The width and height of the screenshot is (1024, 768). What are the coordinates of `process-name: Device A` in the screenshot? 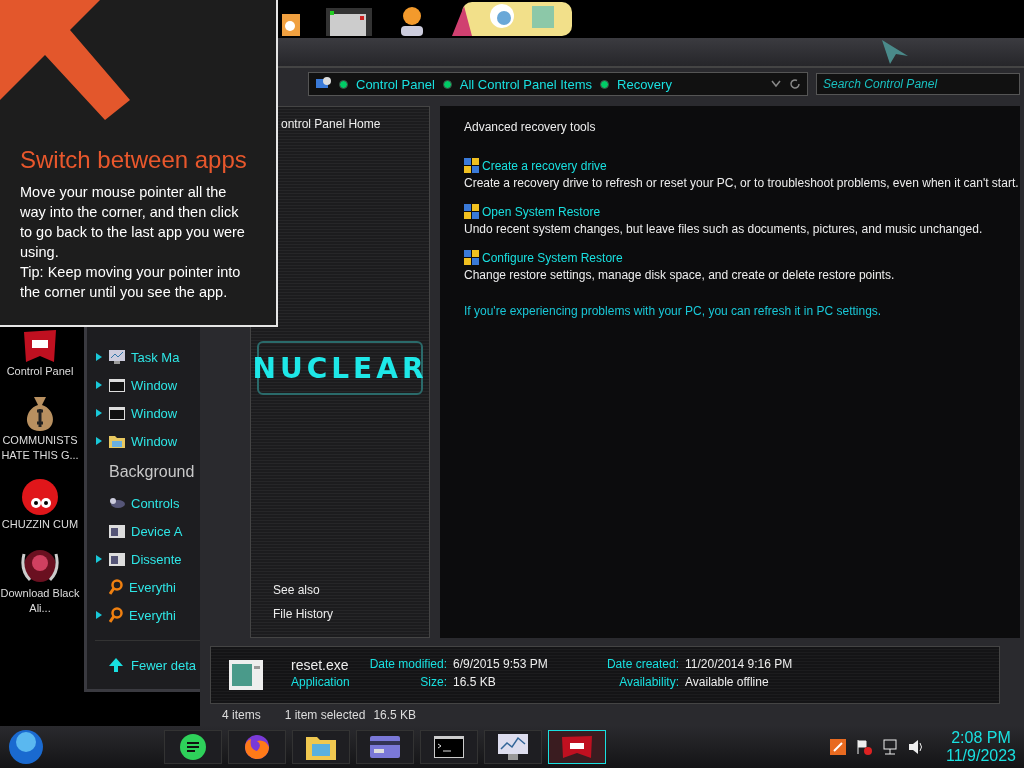 It's located at (157, 531).